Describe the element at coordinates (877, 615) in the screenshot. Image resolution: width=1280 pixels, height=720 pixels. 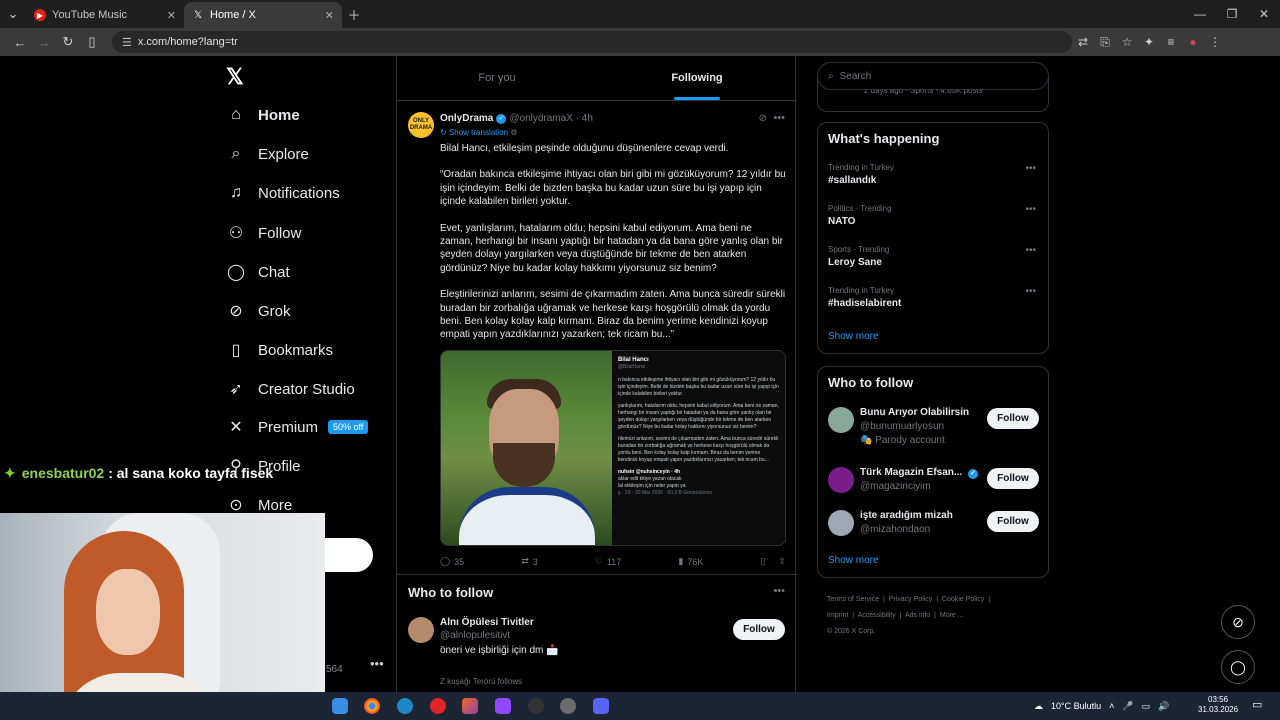
I see `footer-link: Accessibility` at that location.